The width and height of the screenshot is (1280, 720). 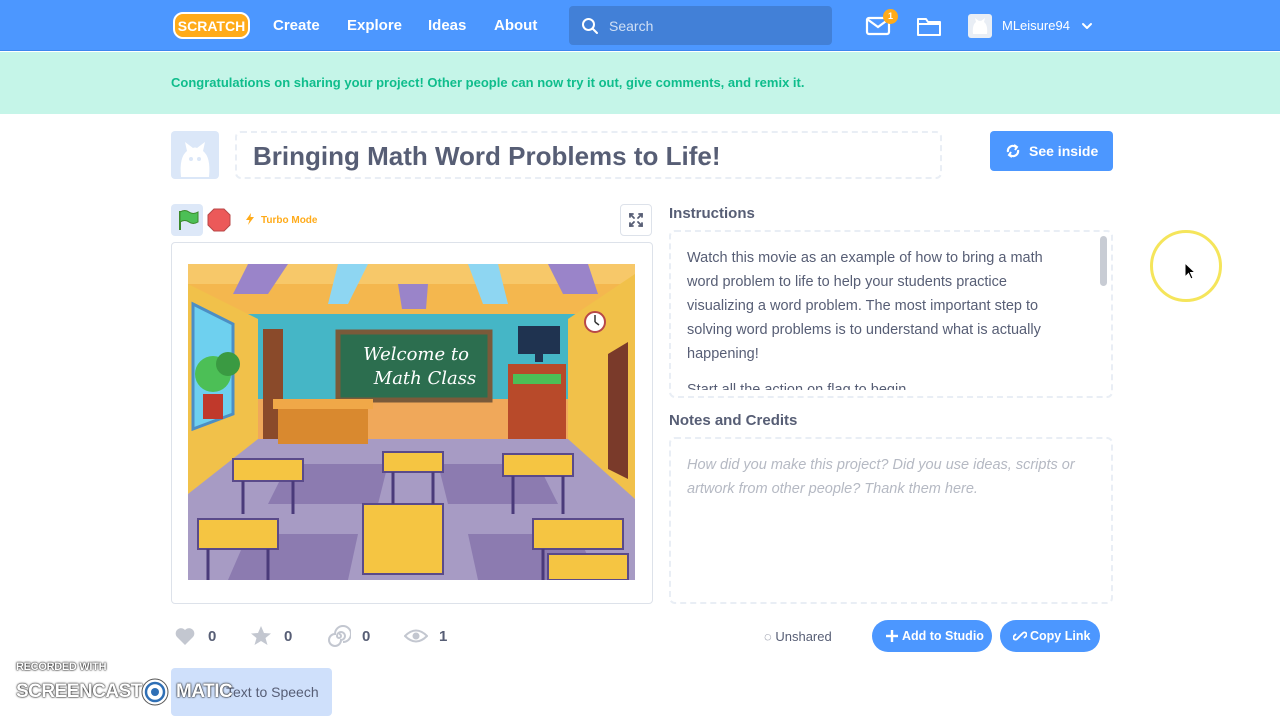 I want to click on unshared-label: Unshared, so click(x=803, y=636).